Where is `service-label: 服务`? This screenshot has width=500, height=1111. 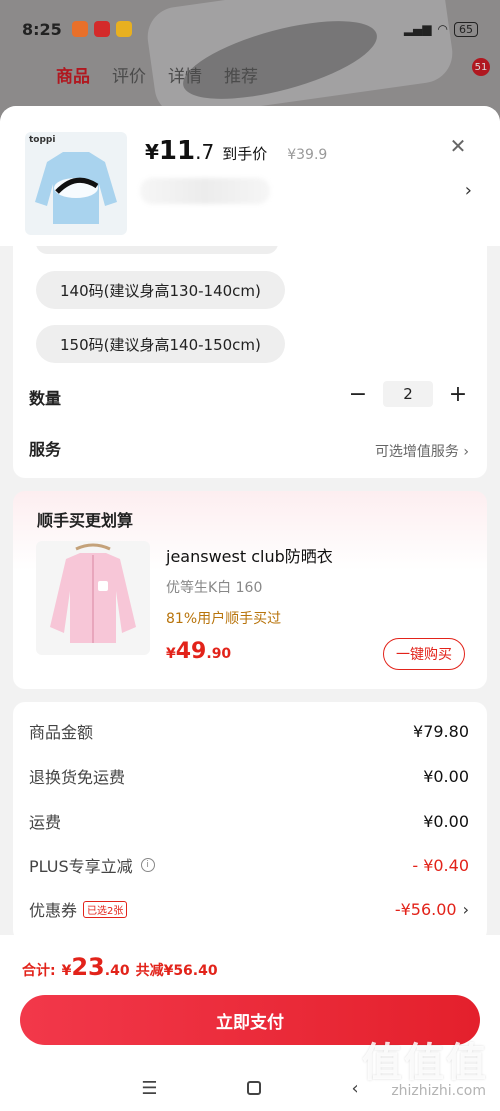 service-label: 服务 is located at coordinates (45, 449).